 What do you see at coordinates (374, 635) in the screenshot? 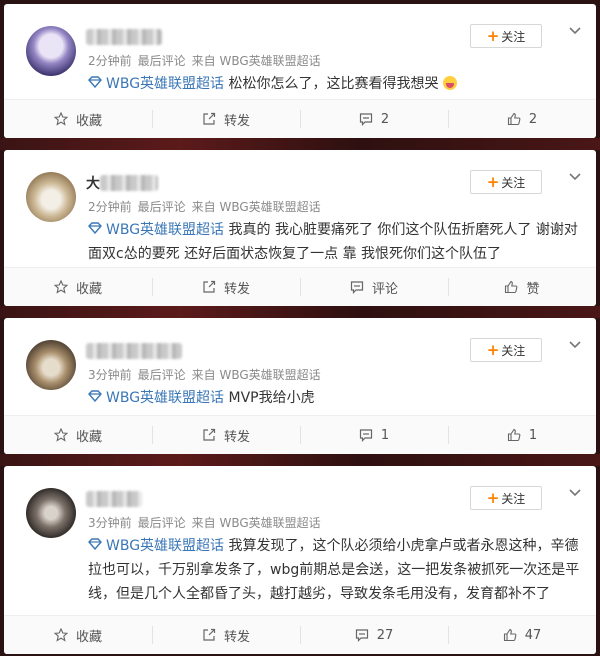
I see `comment-button: 27` at bounding box center [374, 635].